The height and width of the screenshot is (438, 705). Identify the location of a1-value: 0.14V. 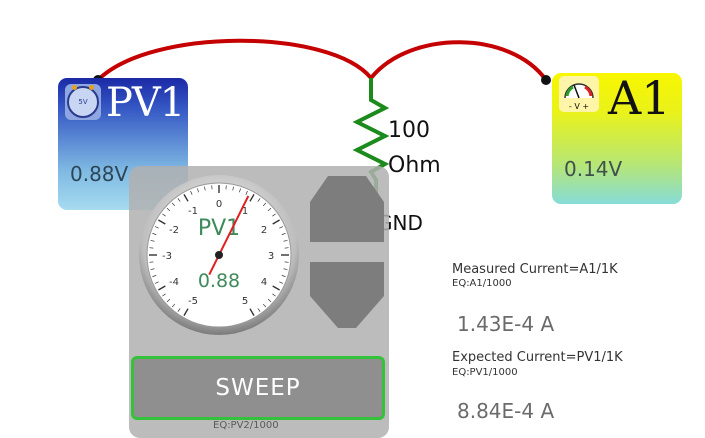
(593, 169).